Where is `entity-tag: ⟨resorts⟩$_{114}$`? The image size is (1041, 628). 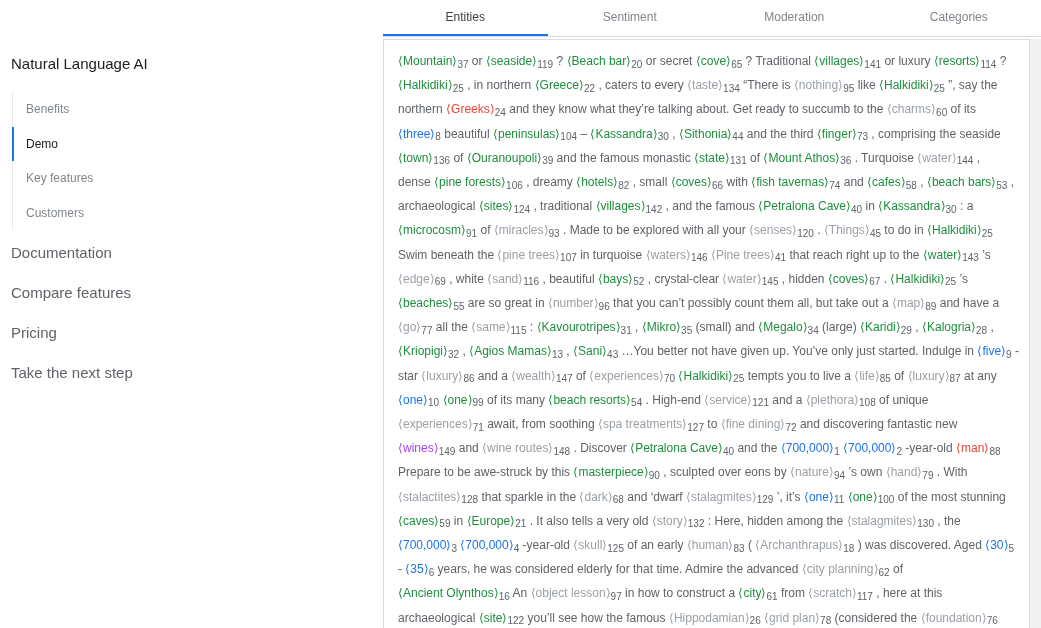
entity-tag: ⟨resorts⟩$_{114}$ is located at coordinates (965, 61).